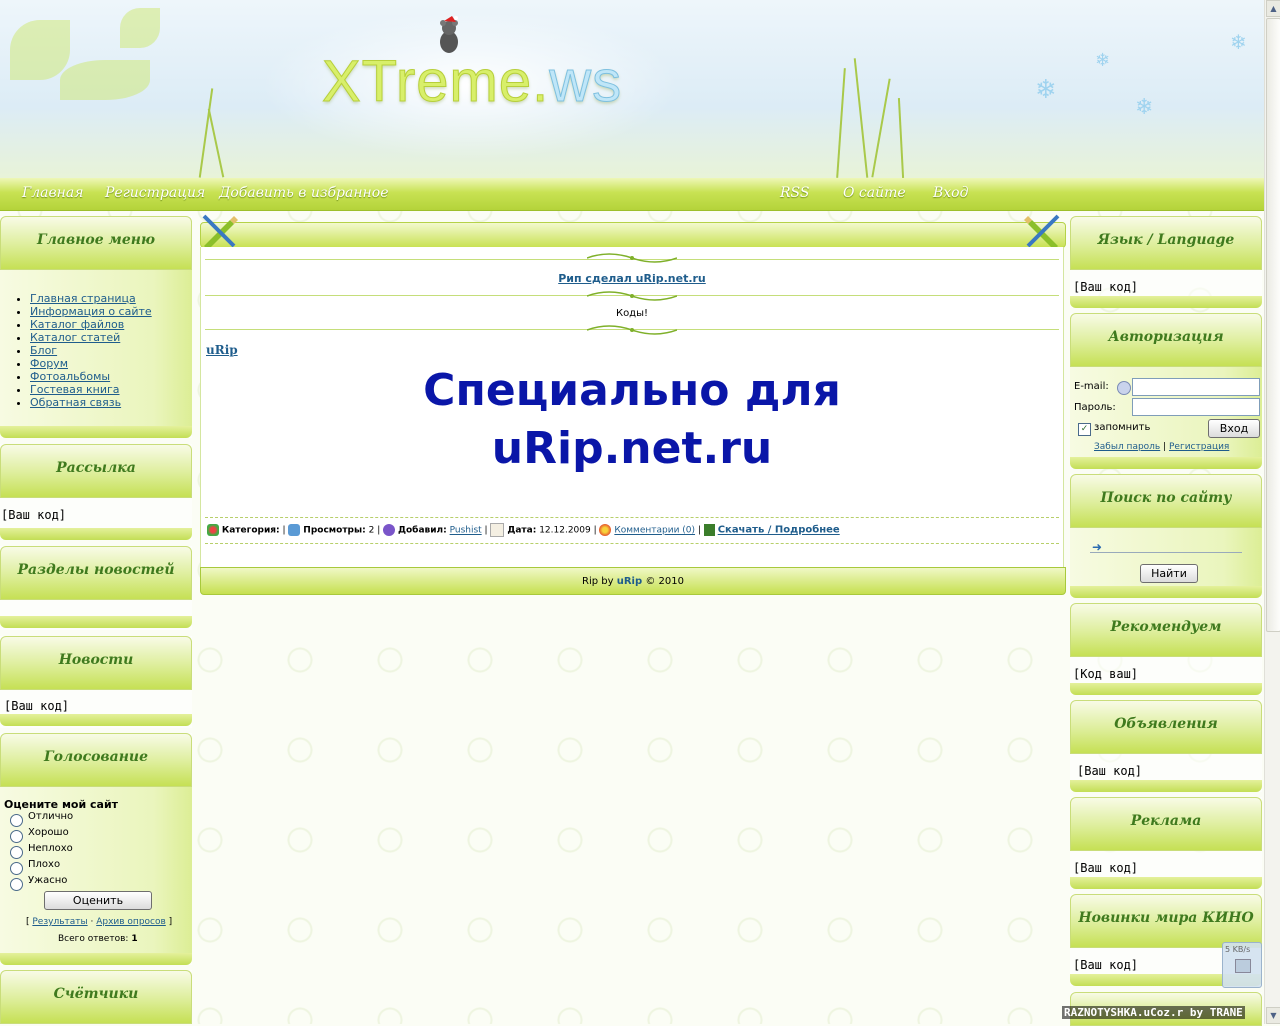 The image size is (1280, 1026). Describe the element at coordinates (1199, 447) in the screenshot. I see `register-link: Регистрация` at that location.